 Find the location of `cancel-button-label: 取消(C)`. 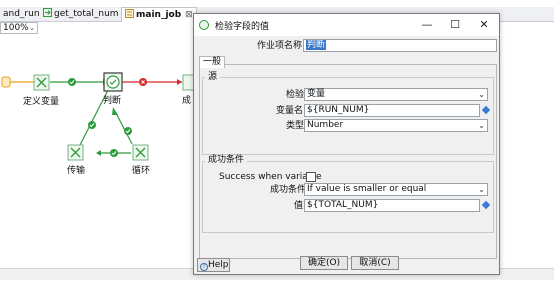

cancel-button-label: 取消(C) is located at coordinates (375, 263).